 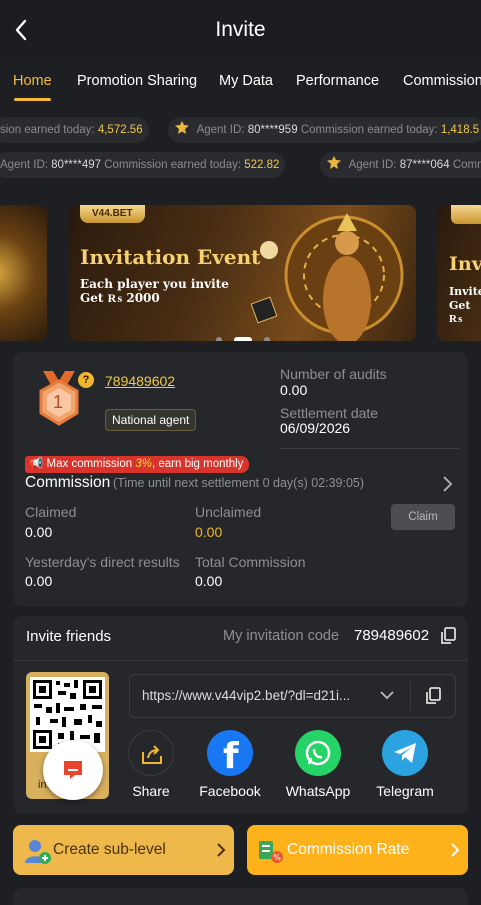 I want to click on banner-next: Inv Invite Get ₨, so click(x=459, y=273).